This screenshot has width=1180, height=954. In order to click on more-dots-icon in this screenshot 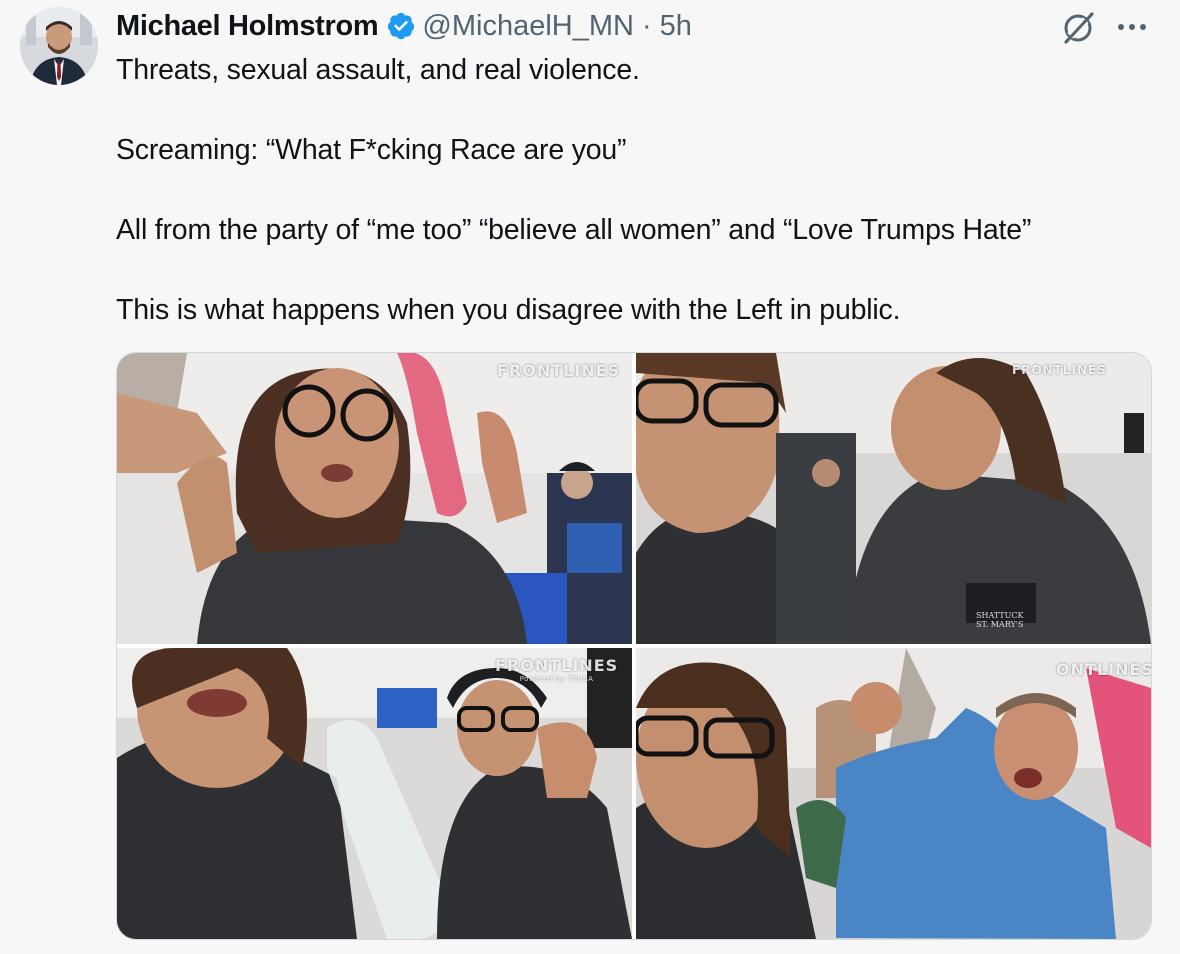, I will do `click(1132, 27)`.